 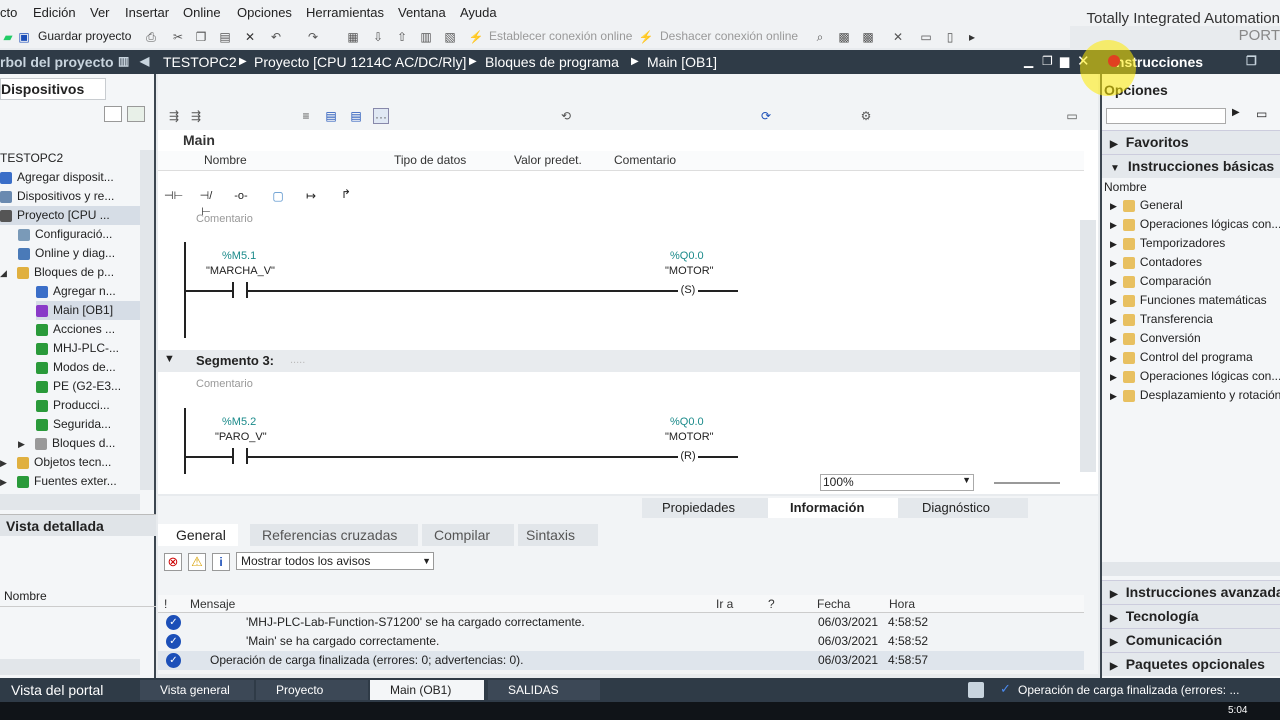 What do you see at coordinates (196, 116) in the screenshot?
I see `delete-network-icon: ⇶` at bounding box center [196, 116].